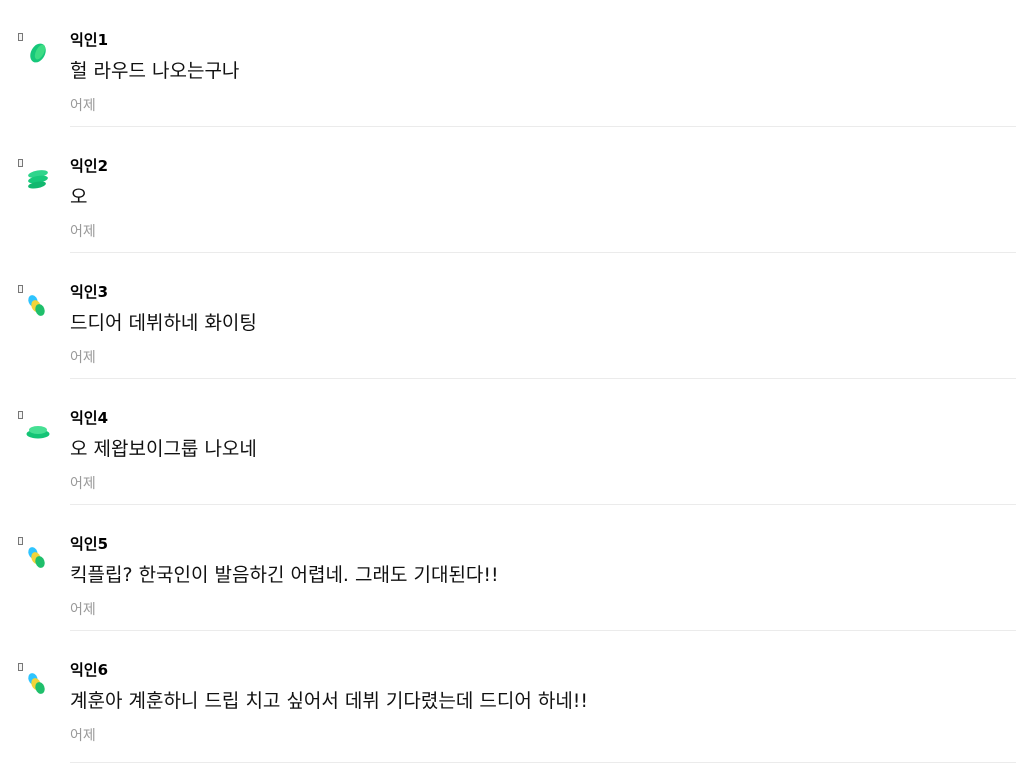 Image resolution: width=1016 pixels, height=777 pixels. What do you see at coordinates (284, 575) in the screenshot?
I see `comment-text: 킥플립? 한국인이 발음하긴 어렵네. 그래도 기대된다!!` at bounding box center [284, 575].